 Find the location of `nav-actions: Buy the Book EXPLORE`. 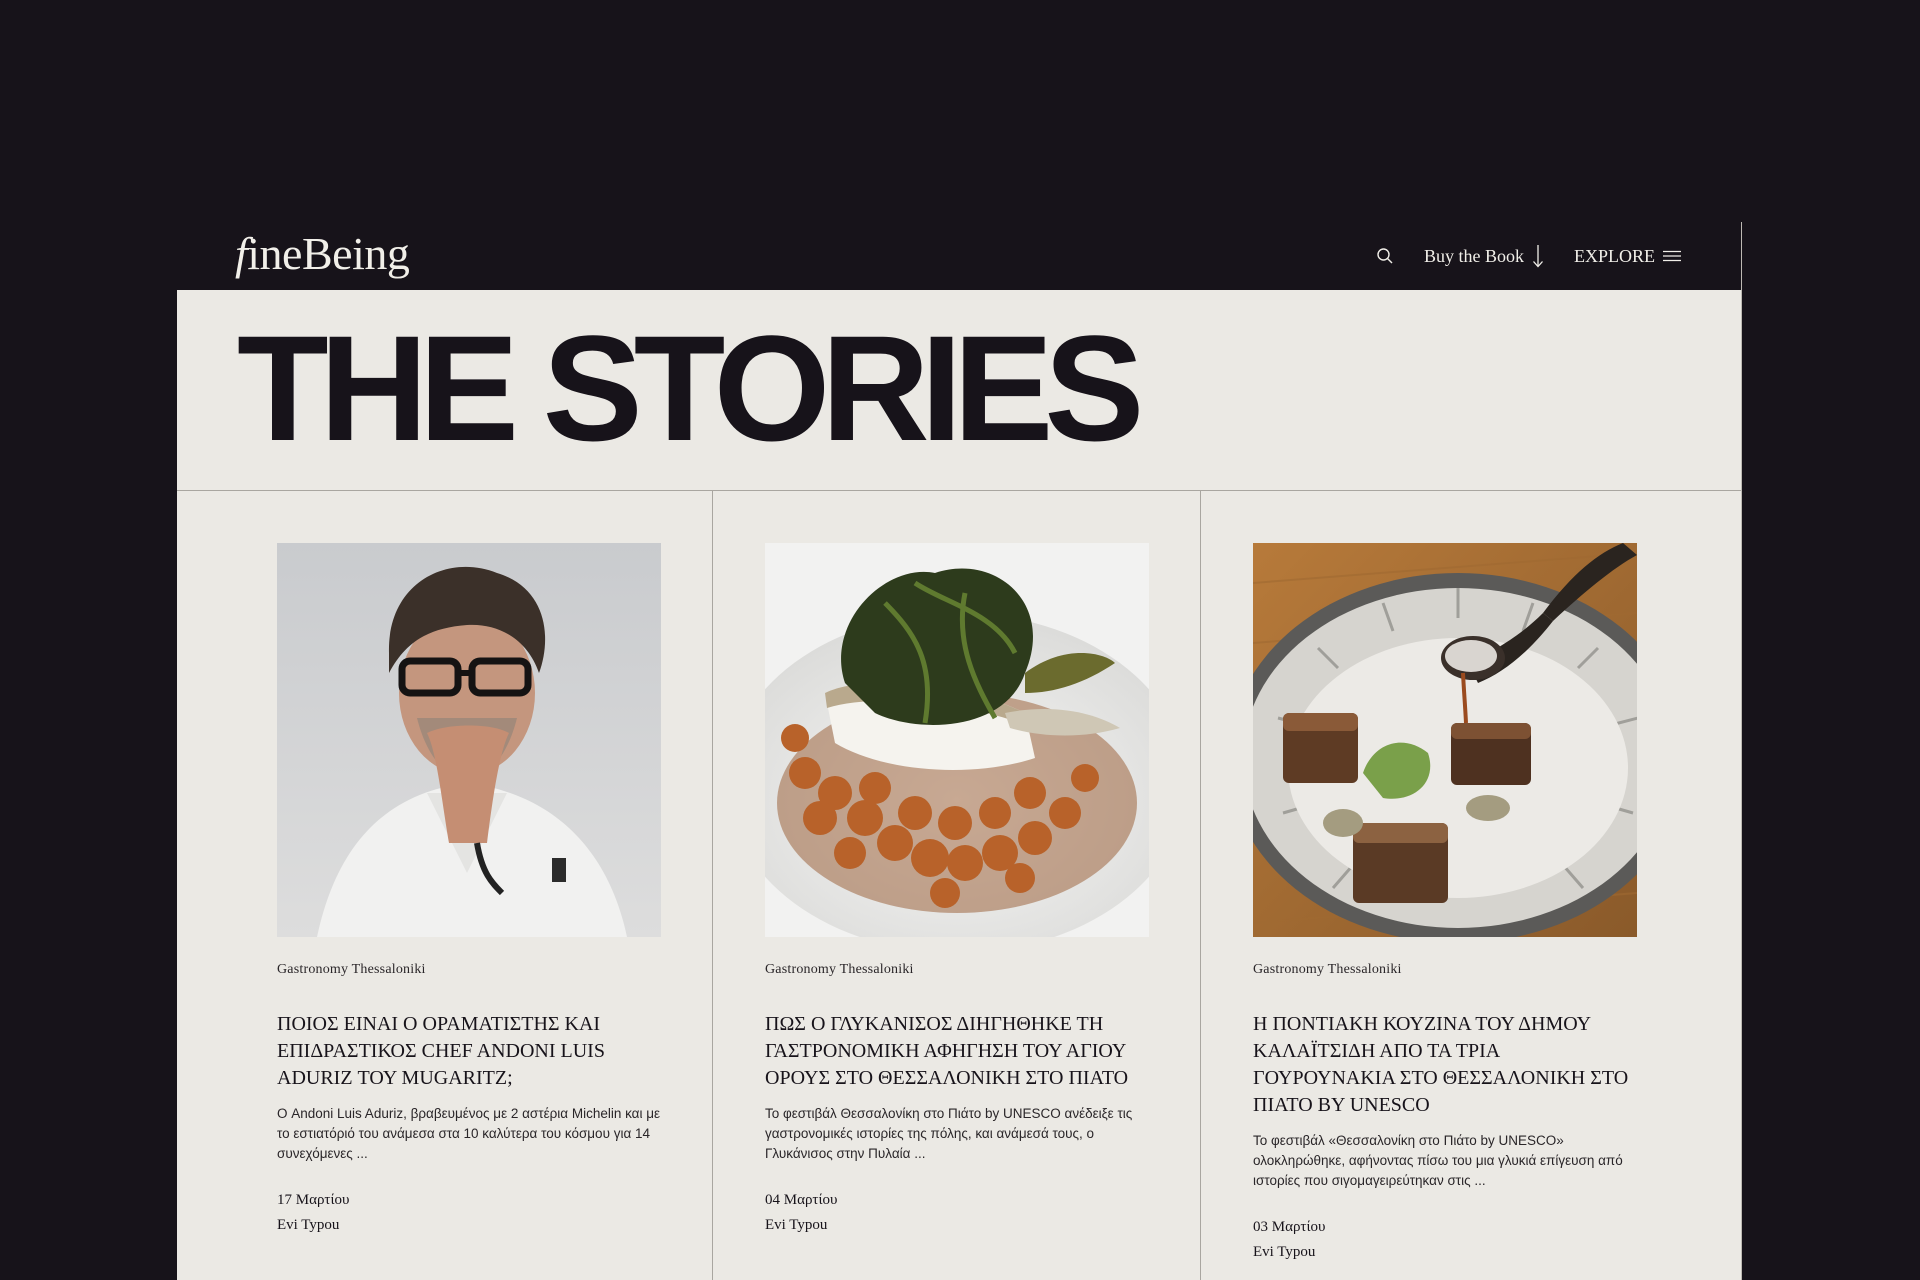

nav-actions: Buy the Book EXPLORE is located at coordinates (1528, 256).